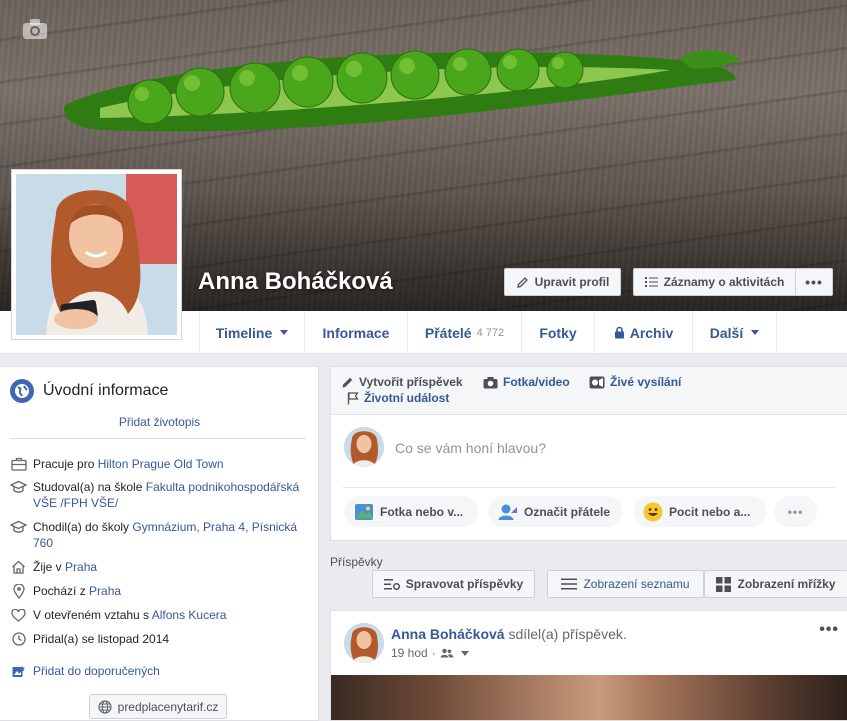 This screenshot has width=847, height=721. I want to click on photo-video-label: Fotka/video, so click(536, 382).